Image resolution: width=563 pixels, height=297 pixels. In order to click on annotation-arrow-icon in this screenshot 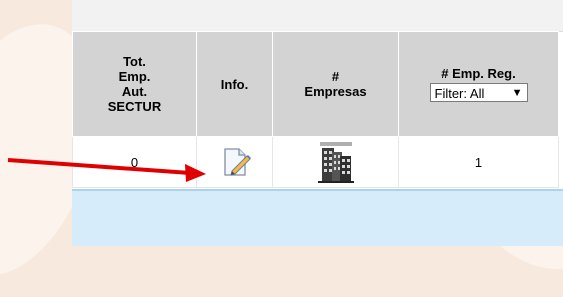, I will do `click(106, 170)`.